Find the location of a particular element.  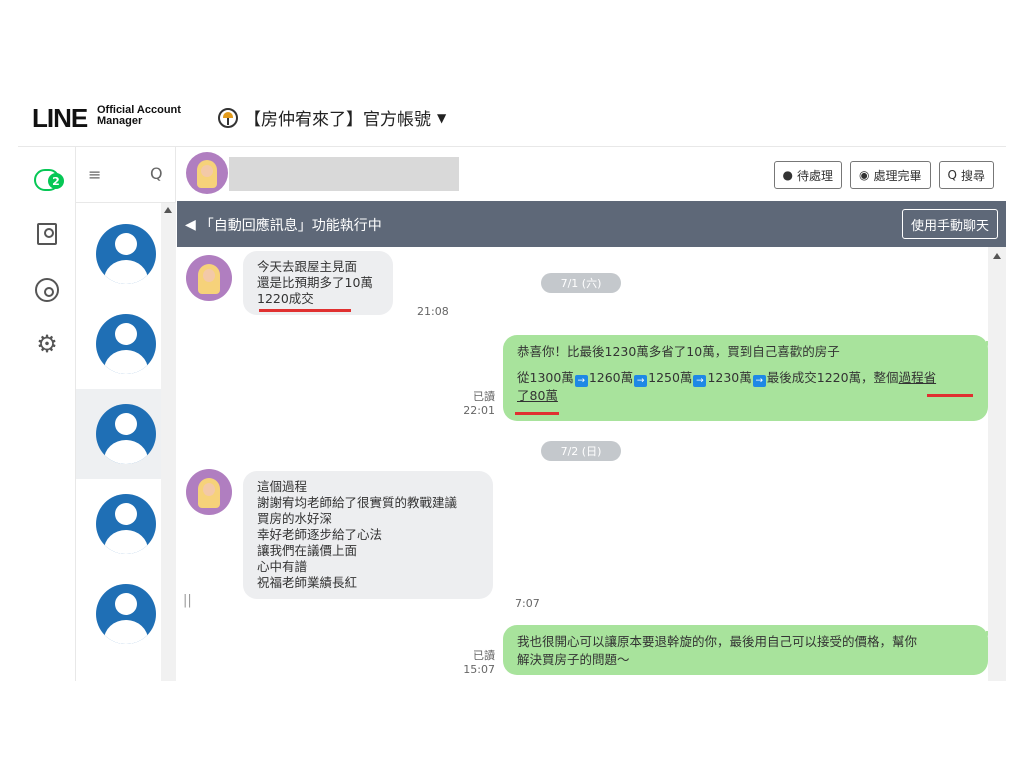

account-switcher: 【房仲宥來了】官方帳號 ▼ is located at coordinates (332, 117).